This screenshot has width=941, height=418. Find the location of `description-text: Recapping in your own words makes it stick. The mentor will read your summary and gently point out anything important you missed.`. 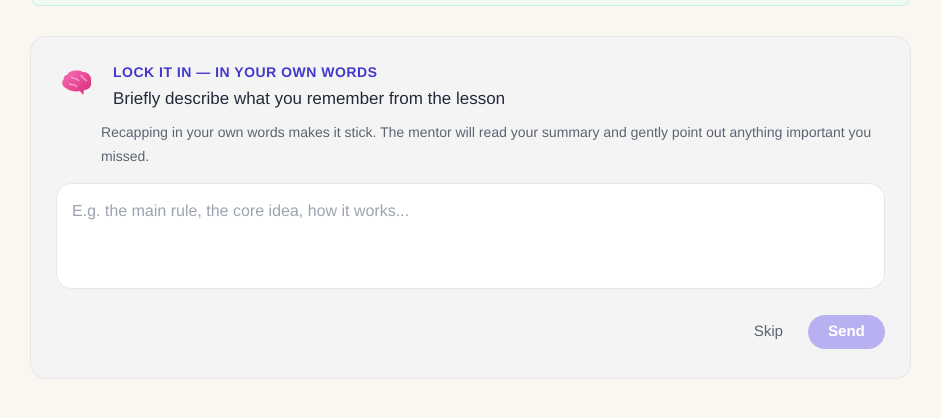

description-text: Recapping in your own words makes it stick. The mentor will read your summary and gently point out anything important you missed. is located at coordinates (486, 144).